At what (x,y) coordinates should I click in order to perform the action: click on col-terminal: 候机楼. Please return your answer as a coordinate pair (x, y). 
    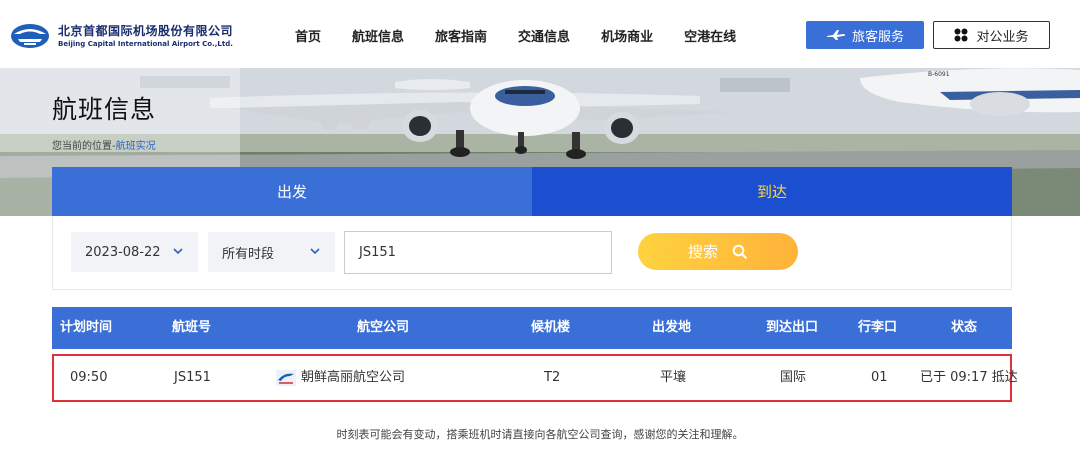
    Looking at the image, I should click on (551, 327).